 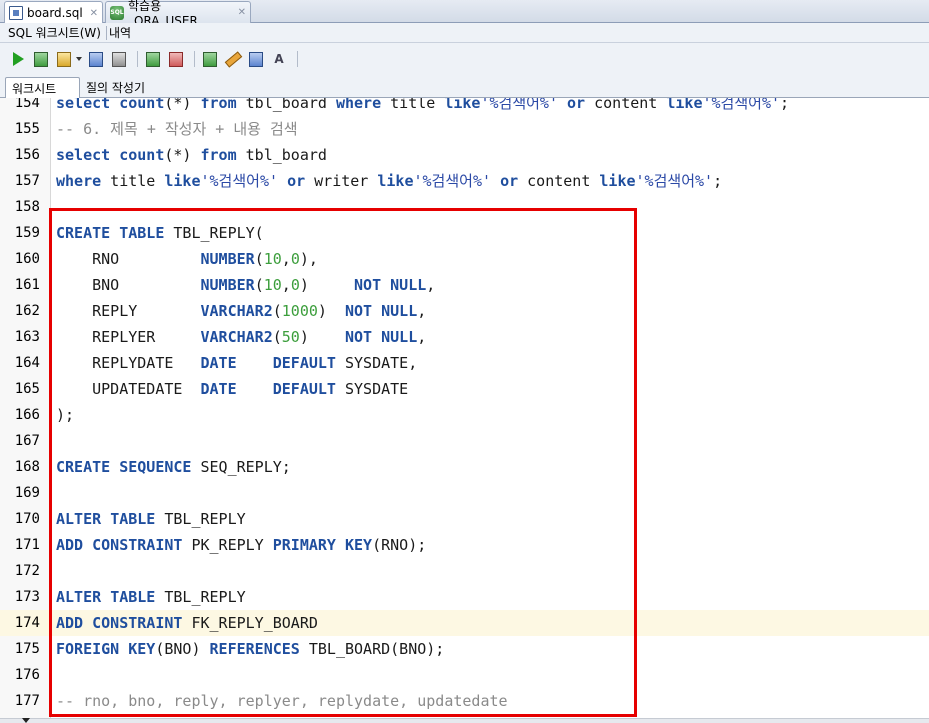 I want to click on sql-file-icon, so click(x=16, y=13).